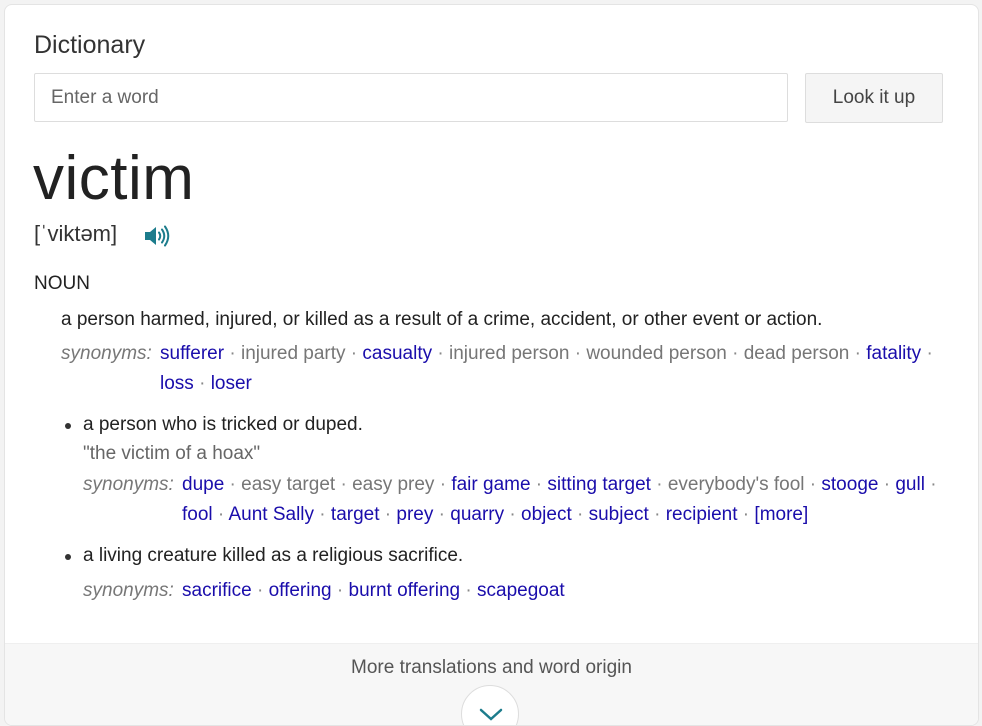 The image size is (982, 726). I want to click on synonym-fatality: fatality, so click(893, 353).